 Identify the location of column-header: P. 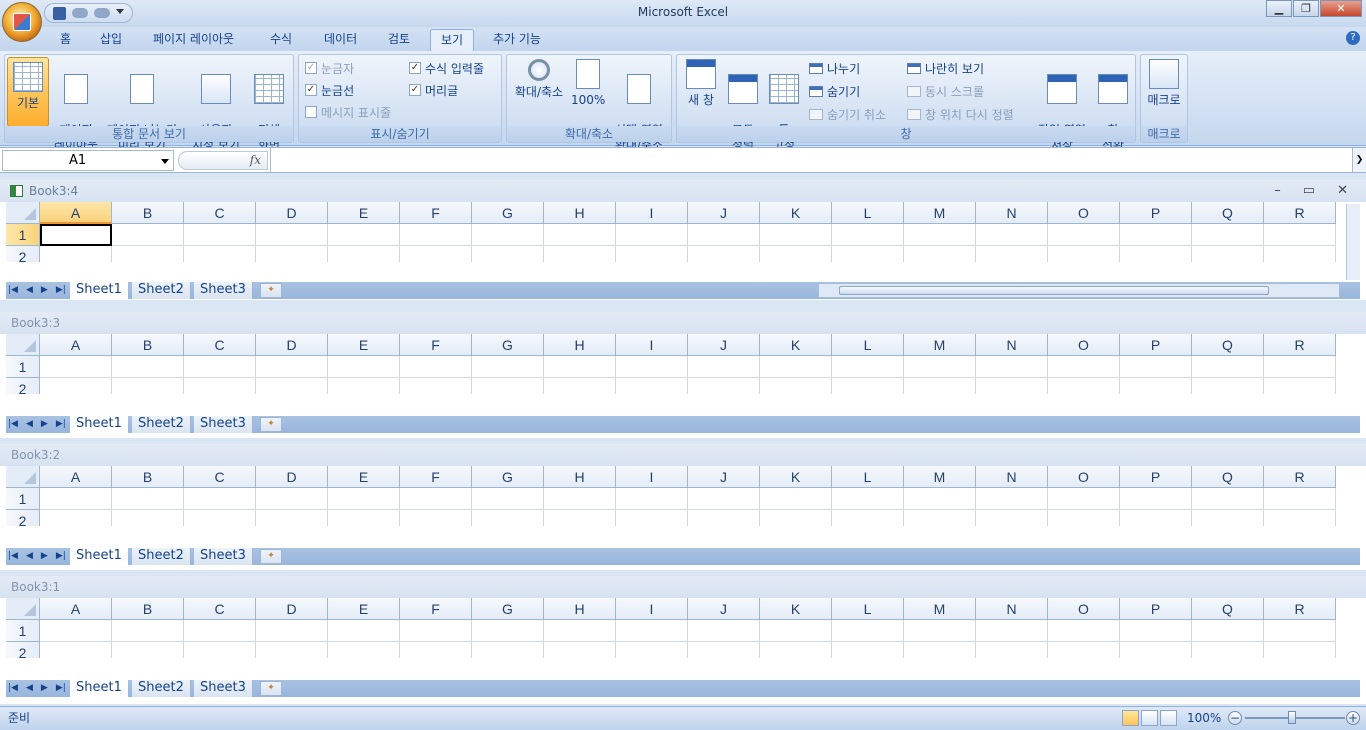
(1156, 609).